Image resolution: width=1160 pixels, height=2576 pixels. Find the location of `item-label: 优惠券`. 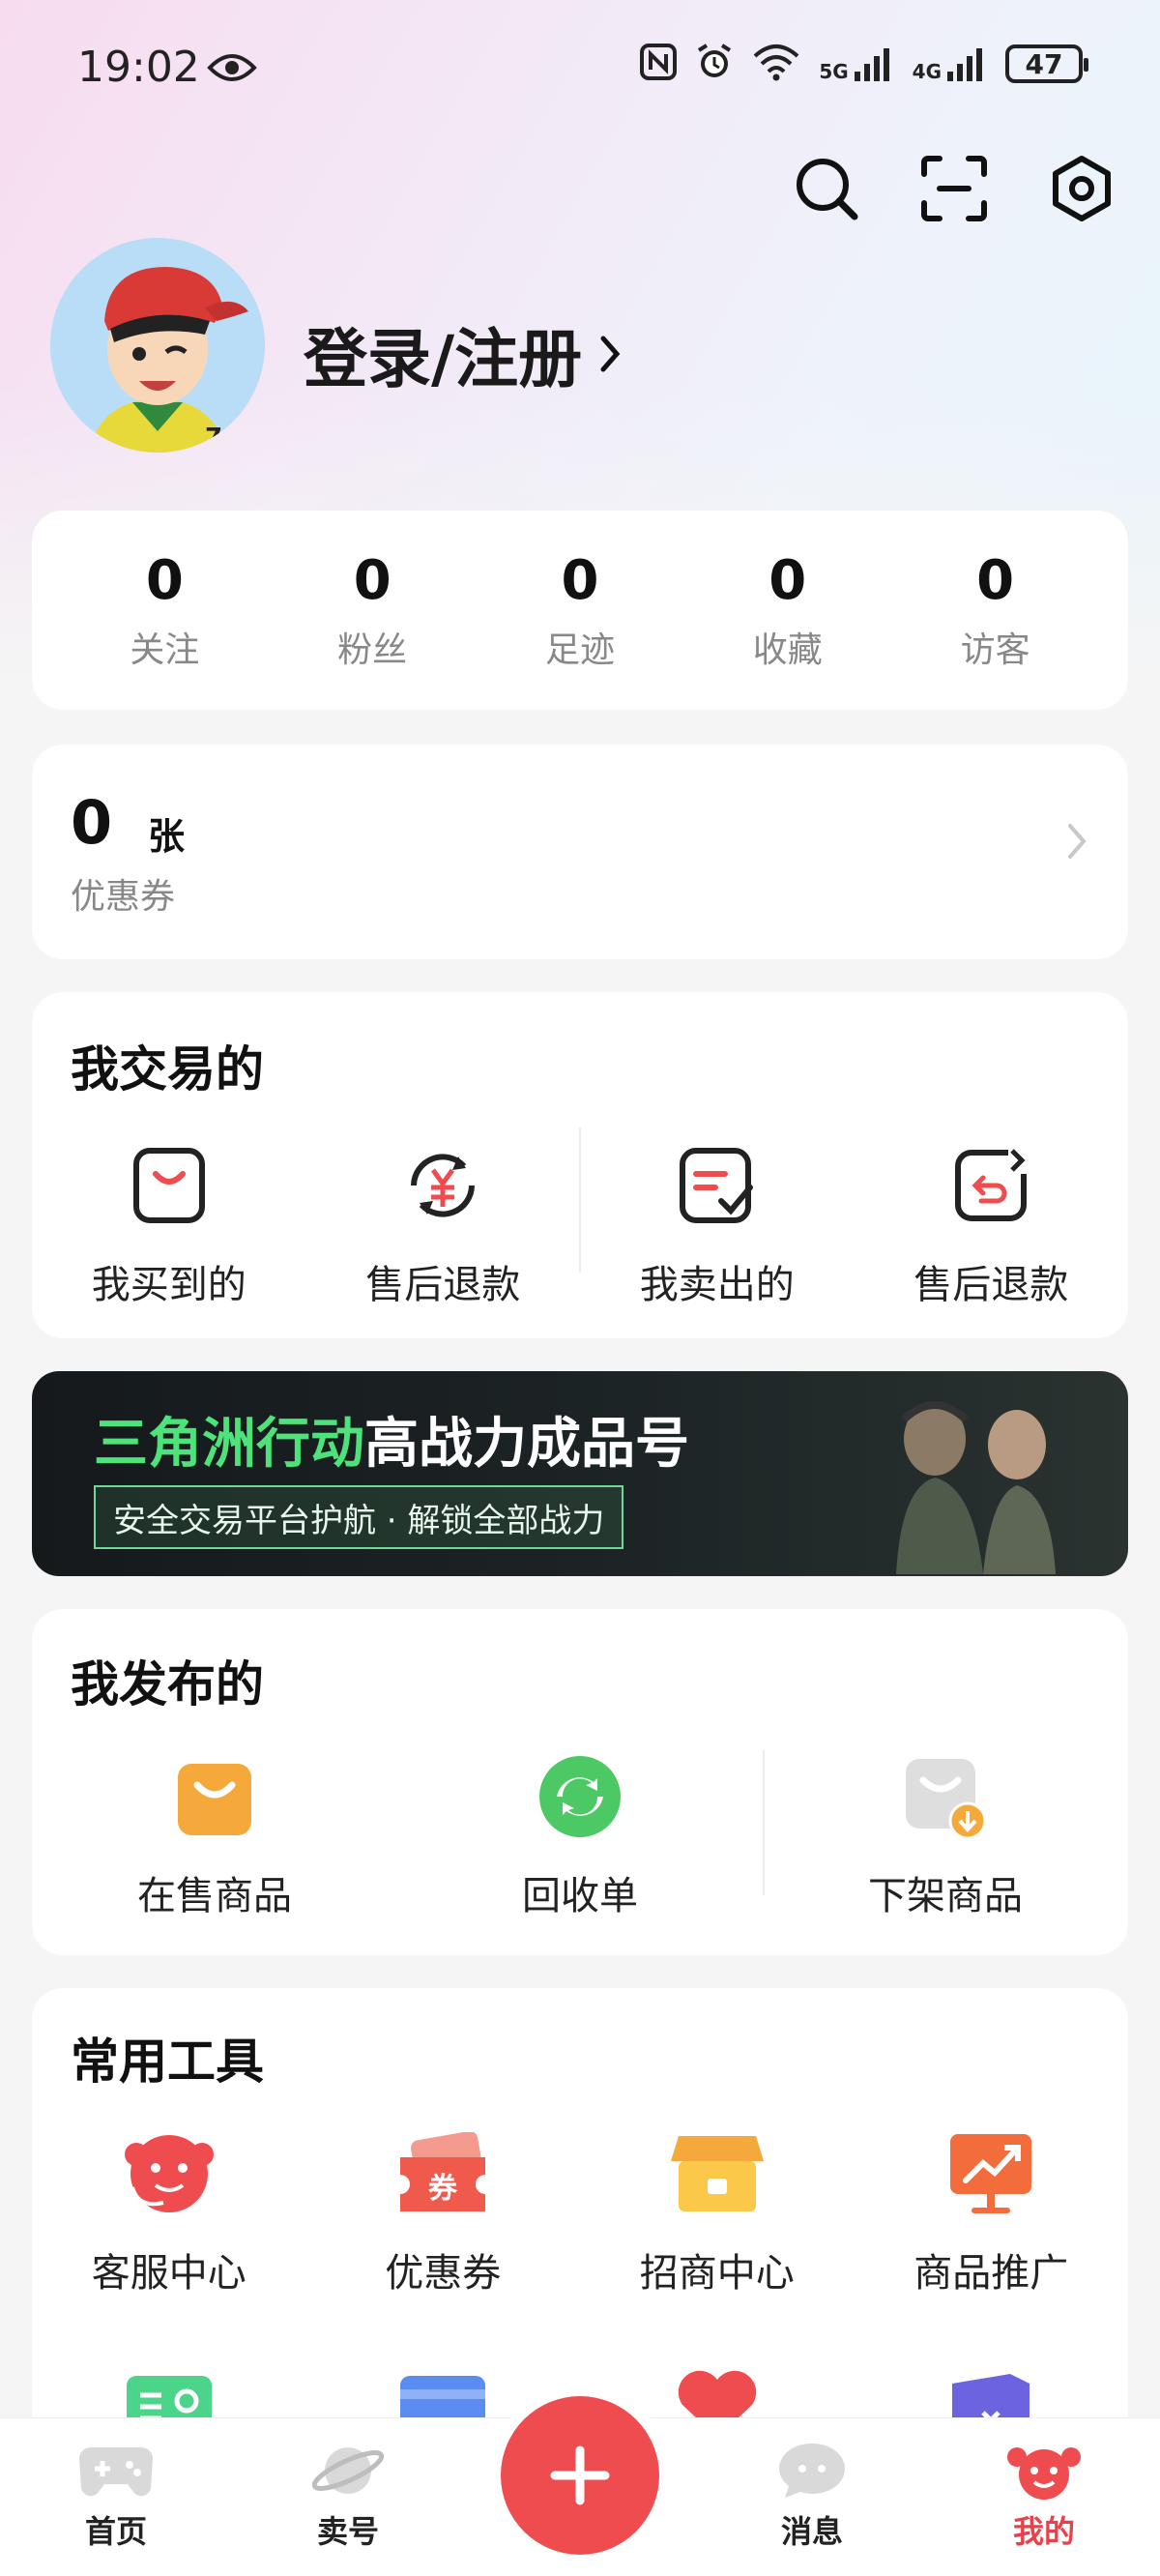

item-label: 优惠券 is located at coordinates (443, 2273).